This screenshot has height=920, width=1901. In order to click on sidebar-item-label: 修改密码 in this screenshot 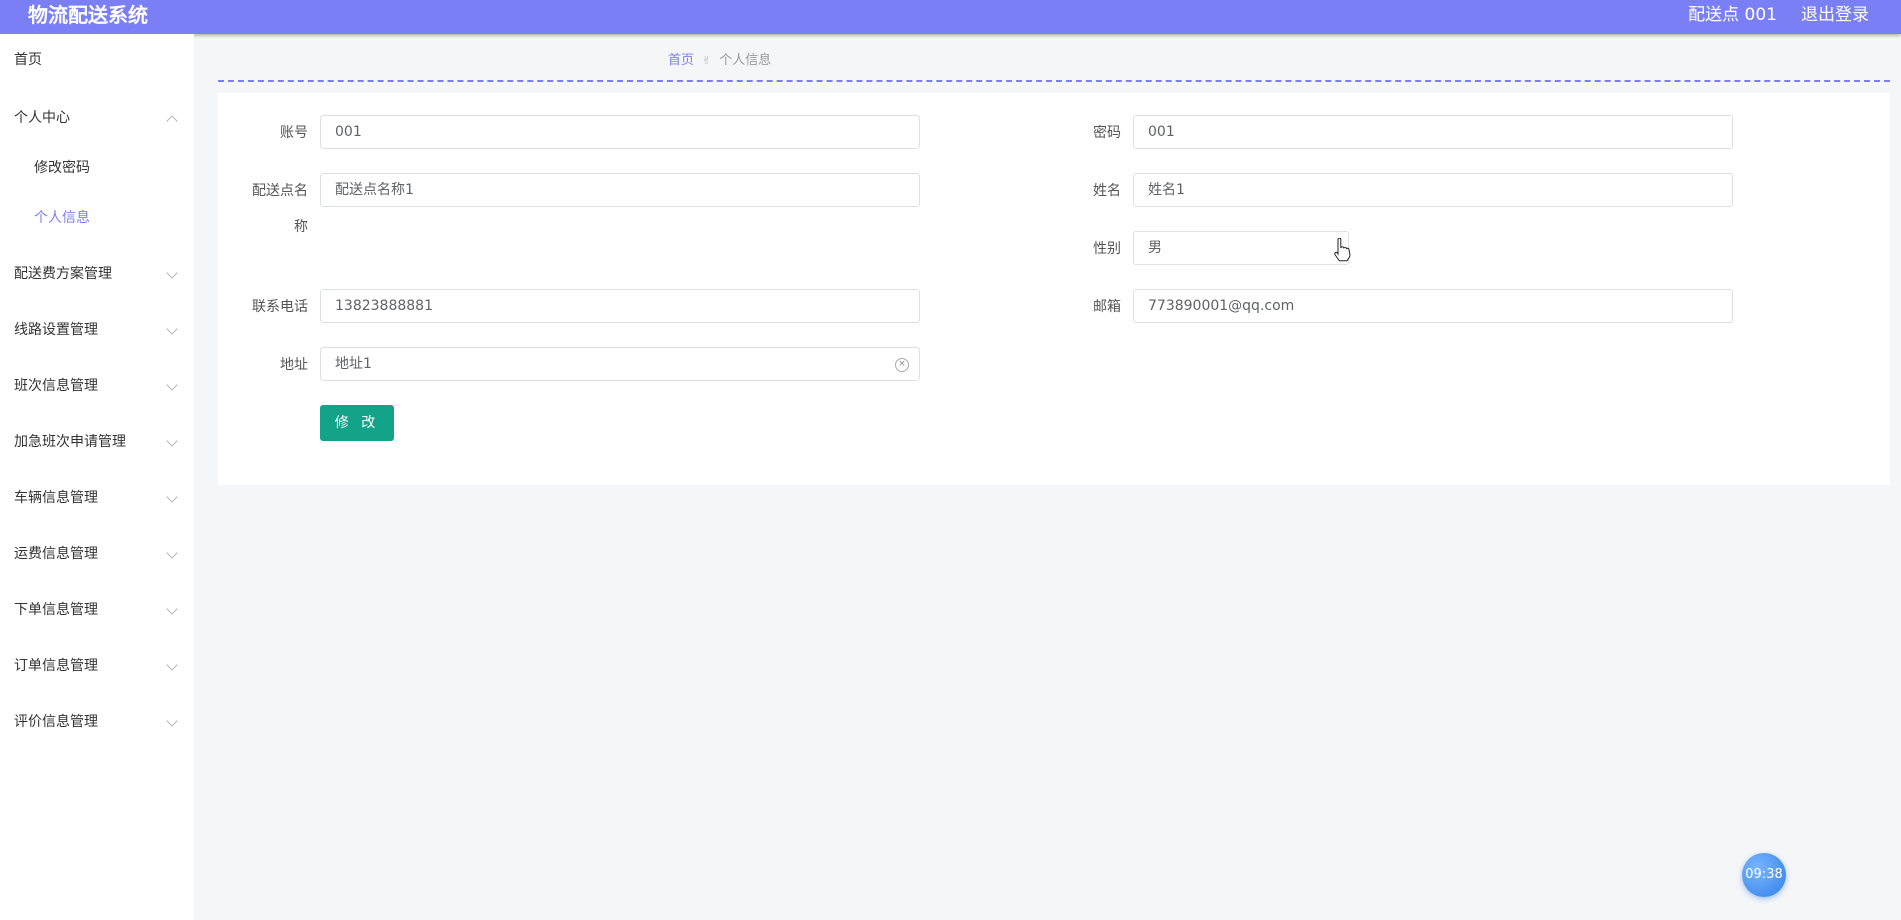, I will do `click(62, 168)`.